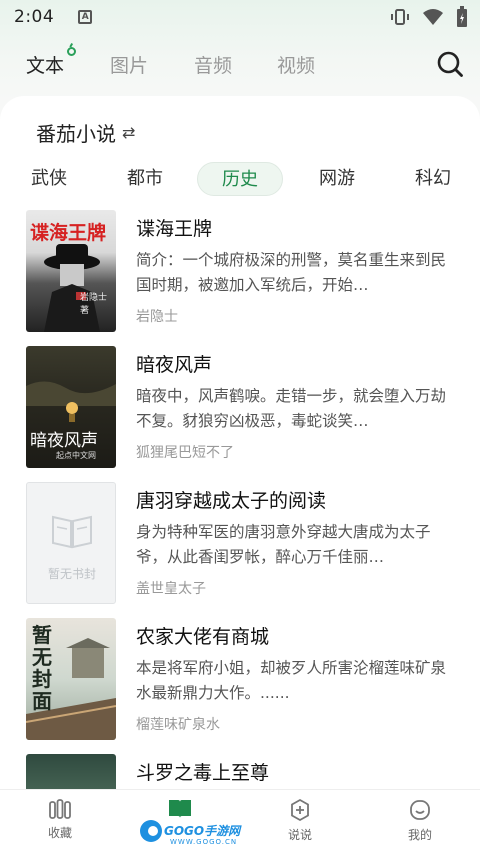 This screenshot has width=480, height=853. Describe the element at coordinates (71, 679) in the screenshot. I see `book-cover: 暂无封面` at that location.